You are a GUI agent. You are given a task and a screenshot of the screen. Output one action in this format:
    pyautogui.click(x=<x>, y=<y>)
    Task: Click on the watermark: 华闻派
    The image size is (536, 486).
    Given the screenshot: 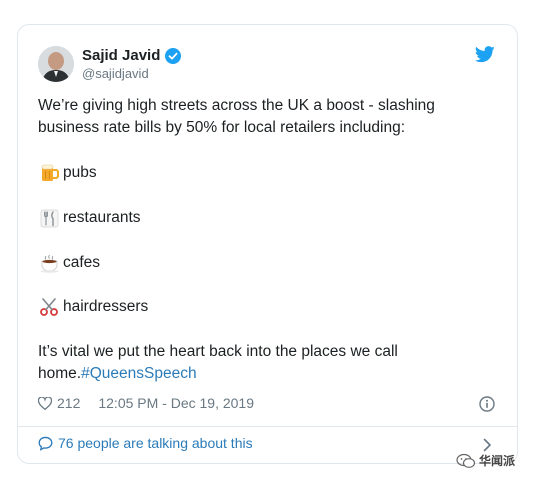 What is the action you would take?
    pyautogui.click(x=485, y=460)
    